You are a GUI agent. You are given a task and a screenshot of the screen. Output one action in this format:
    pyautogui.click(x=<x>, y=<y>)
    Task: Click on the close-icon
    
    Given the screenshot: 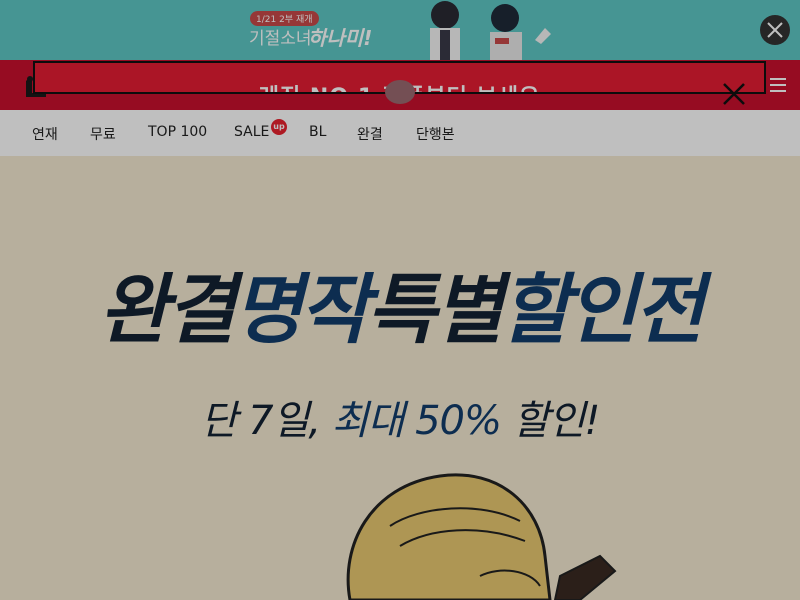 What is the action you would take?
    pyautogui.click(x=775, y=30)
    